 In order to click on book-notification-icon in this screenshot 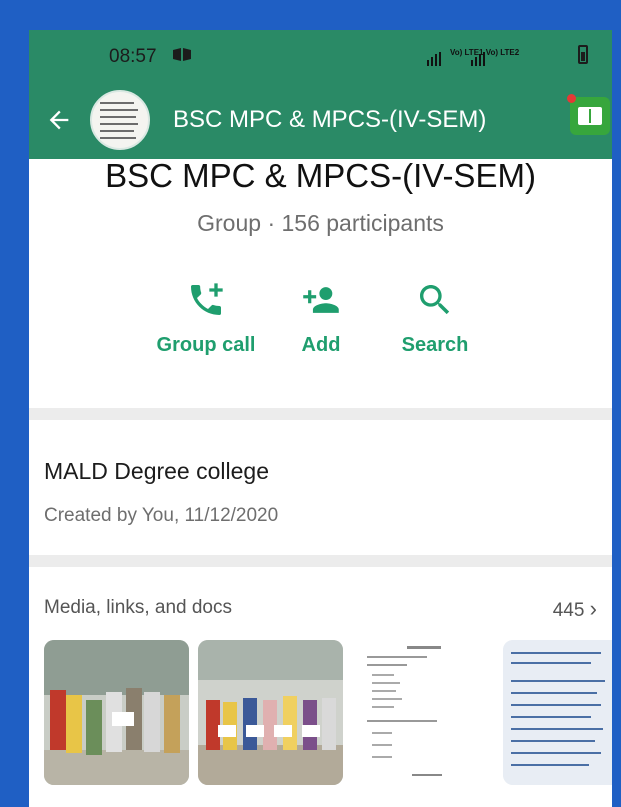, I will do `click(182, 54)`.